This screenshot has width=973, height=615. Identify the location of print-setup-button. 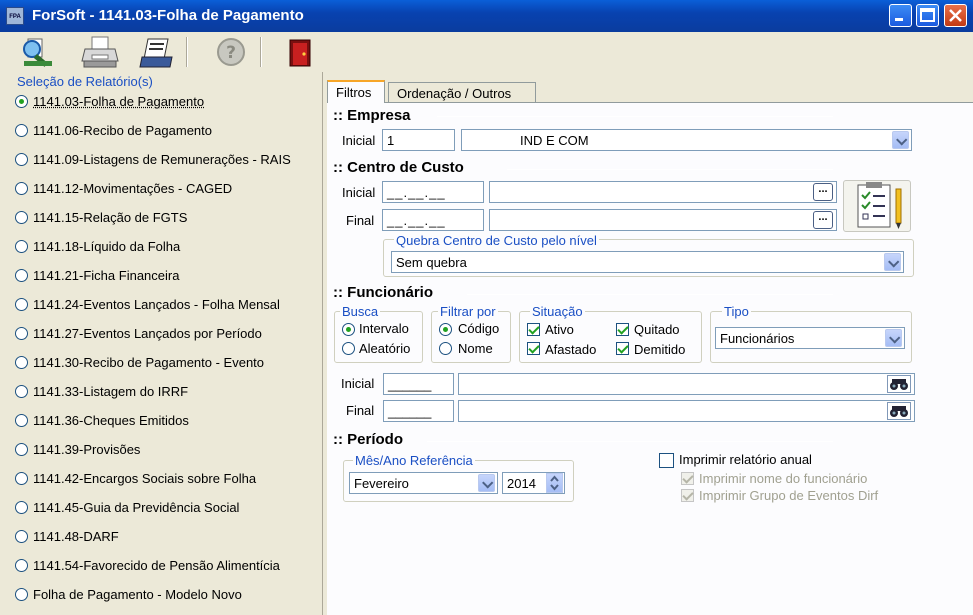
(158, 52).